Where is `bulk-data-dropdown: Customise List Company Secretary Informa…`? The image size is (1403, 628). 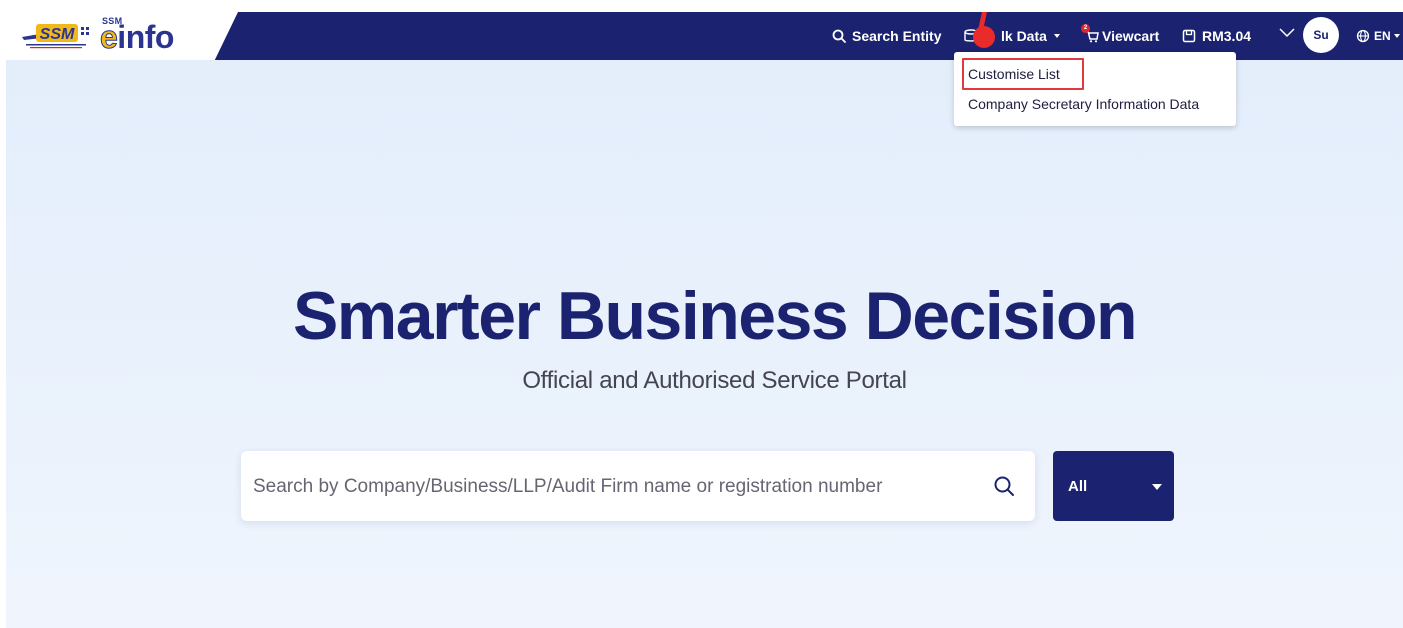 bulk-data-dropdown: Customise List Company Secretary Informa… is located at coordinates (1095, 89).